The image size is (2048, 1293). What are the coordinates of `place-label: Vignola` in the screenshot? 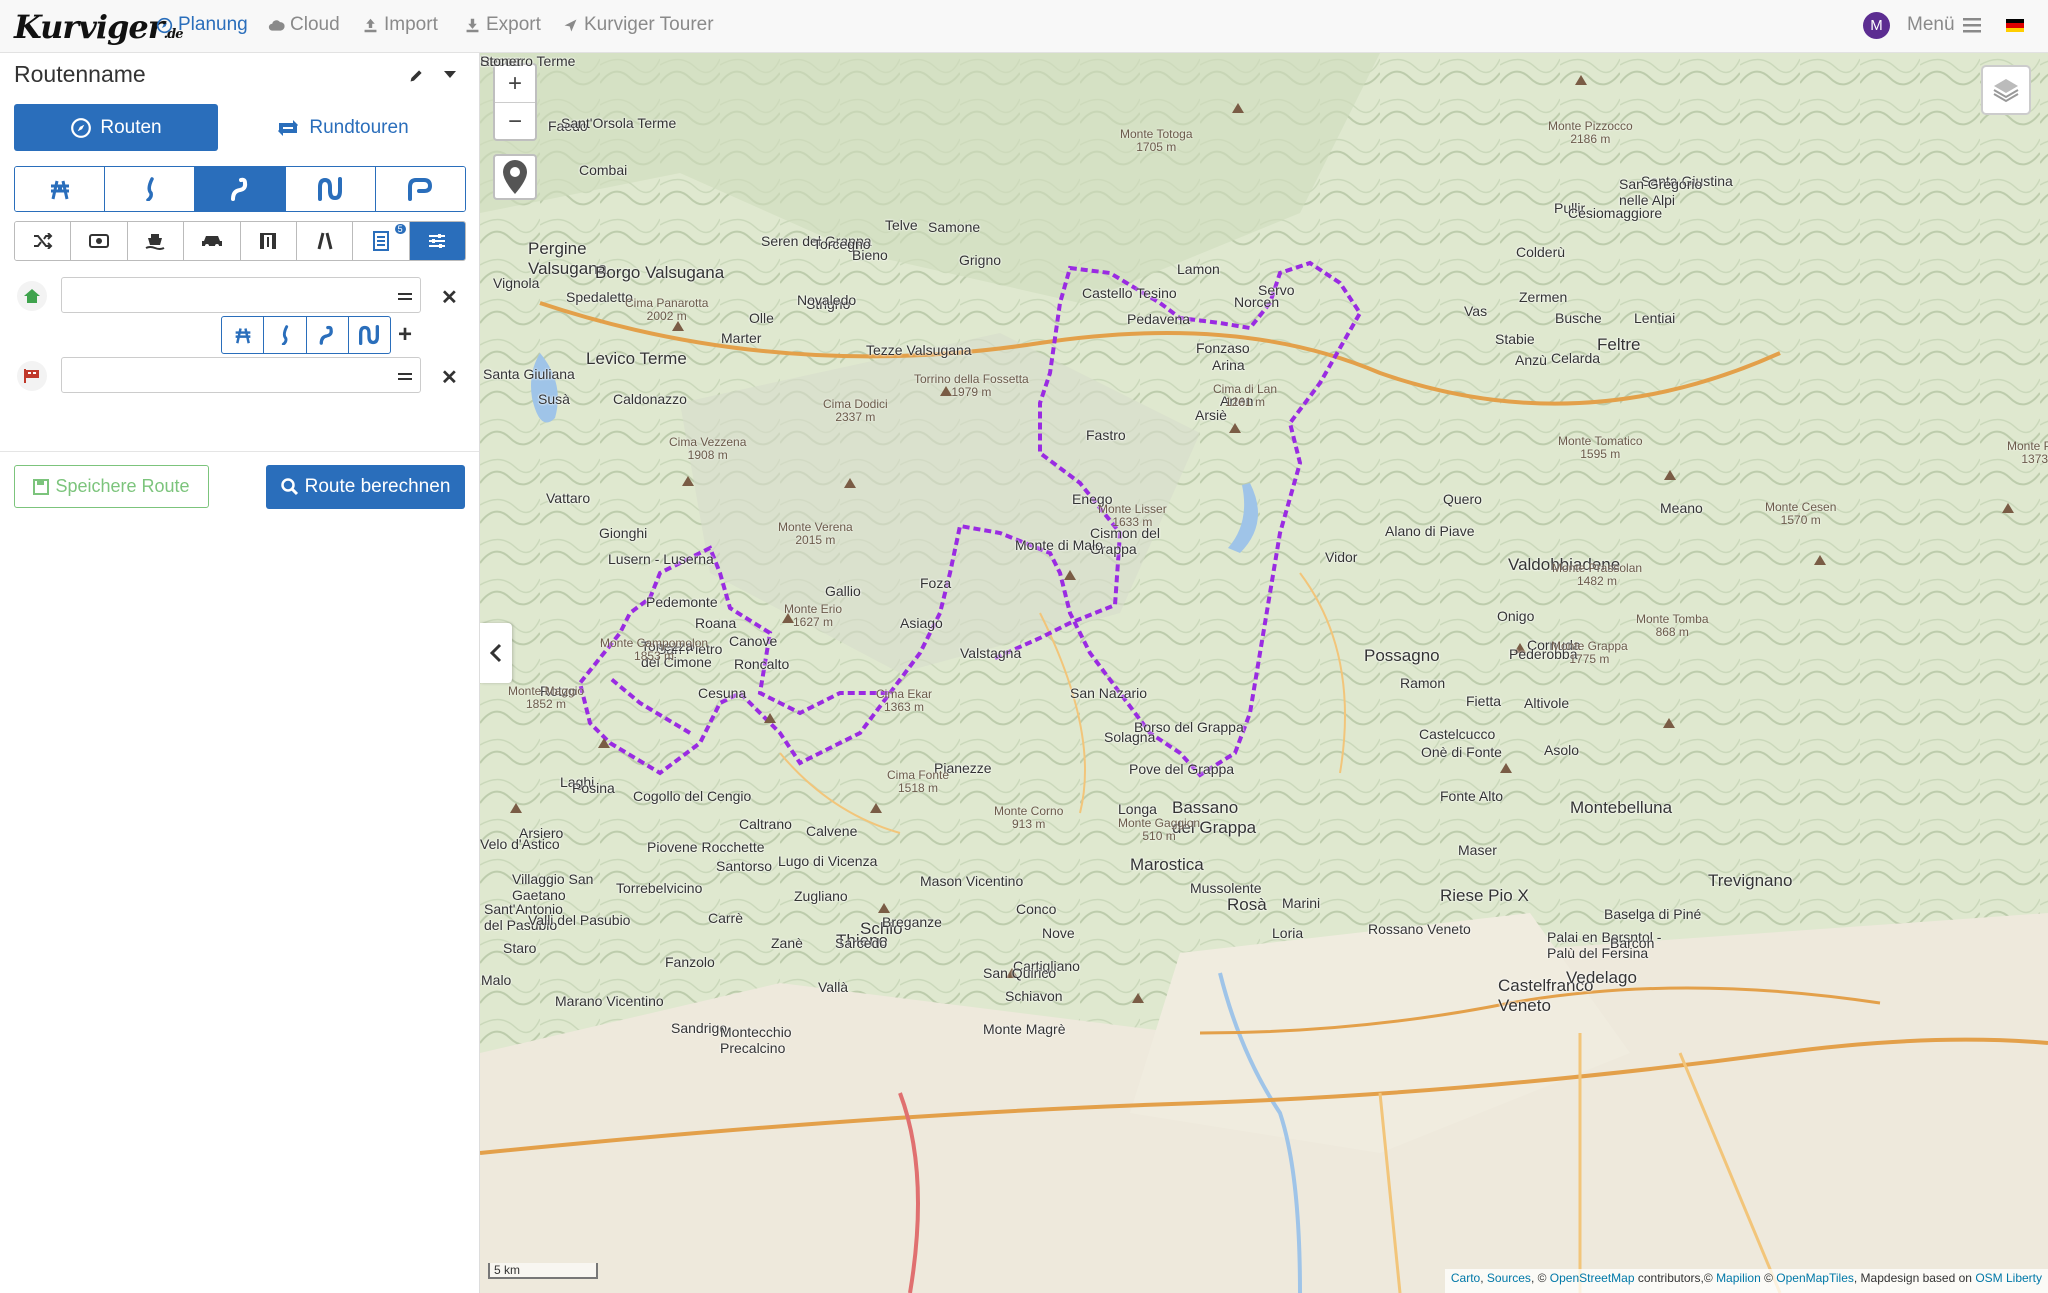 It's located at (516, 283).